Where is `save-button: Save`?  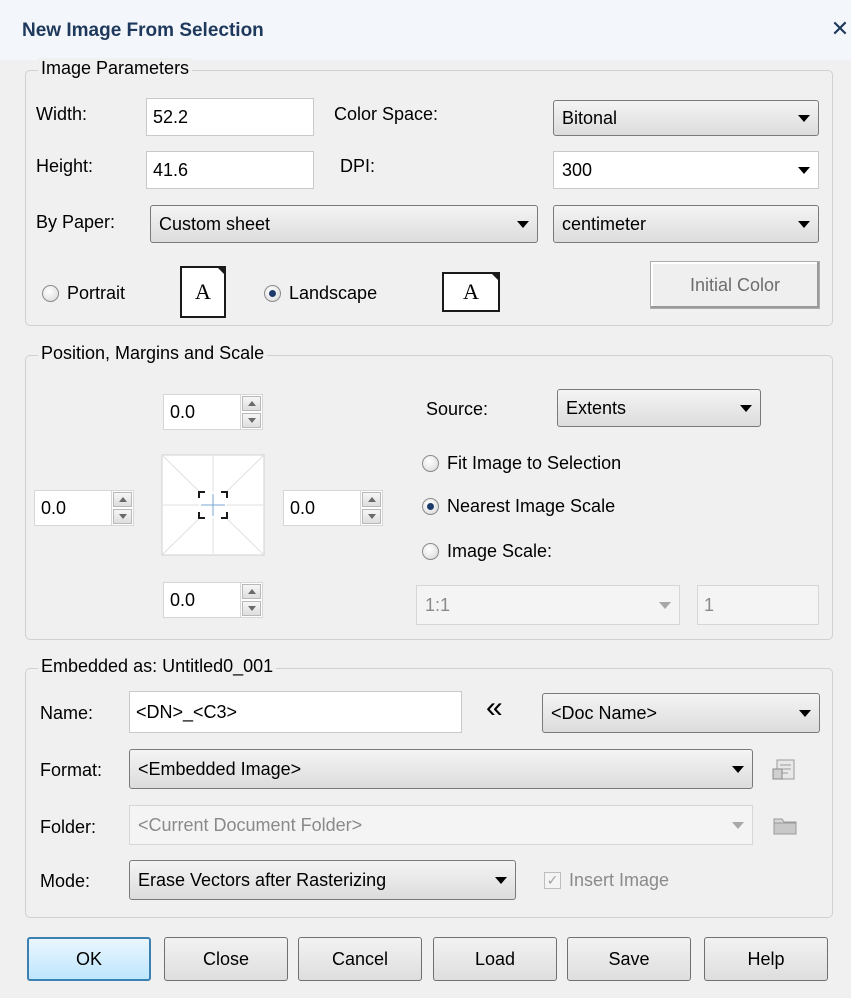 save-button: Save is located at coordinates (629, 959).